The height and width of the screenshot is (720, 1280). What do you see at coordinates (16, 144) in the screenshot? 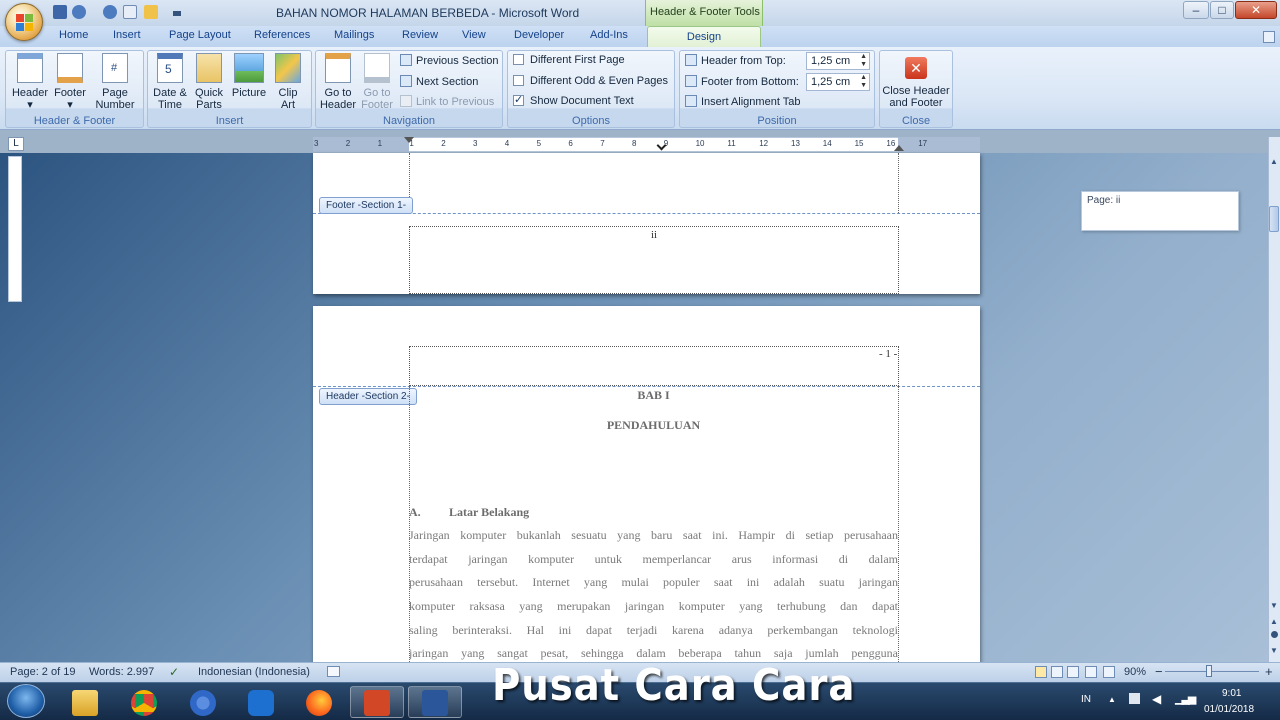
I see `tab-selector-icon: L` at bounding box center [16, 144].